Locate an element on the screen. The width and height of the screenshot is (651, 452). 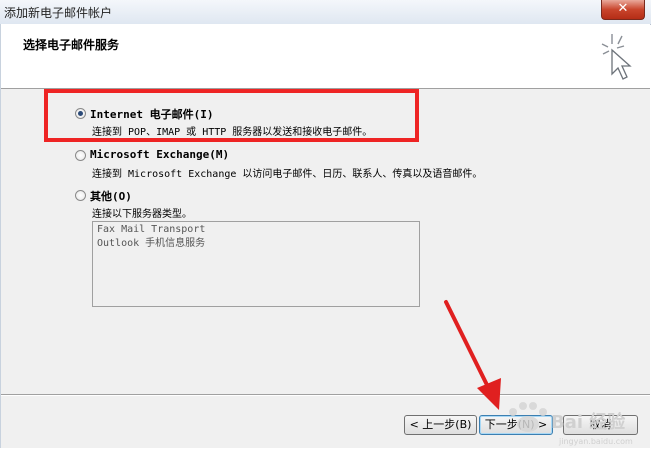
window-title: 添加新电子邮件帐户 is located at coordinates (58, 13).